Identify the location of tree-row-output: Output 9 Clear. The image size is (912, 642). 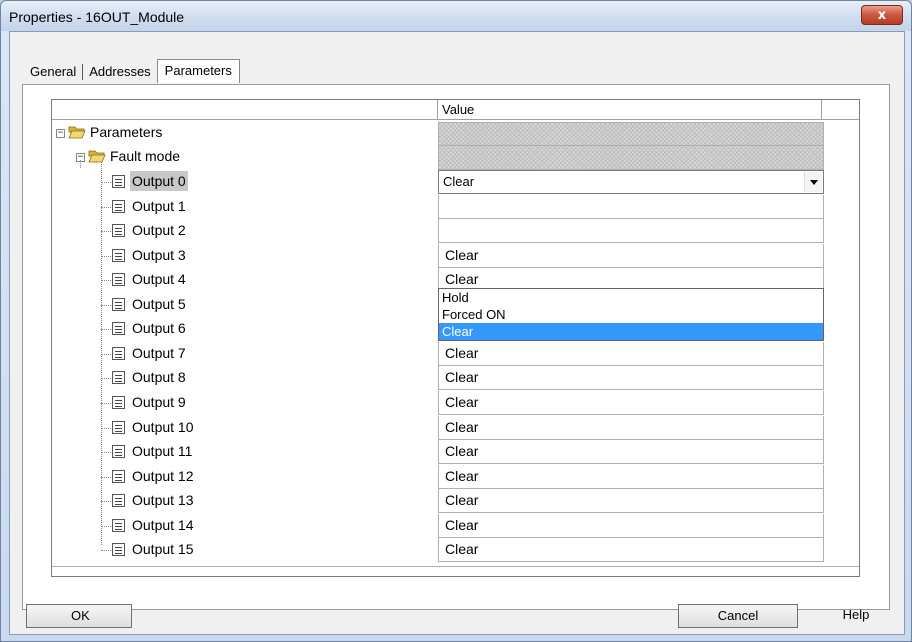
(455, 403).